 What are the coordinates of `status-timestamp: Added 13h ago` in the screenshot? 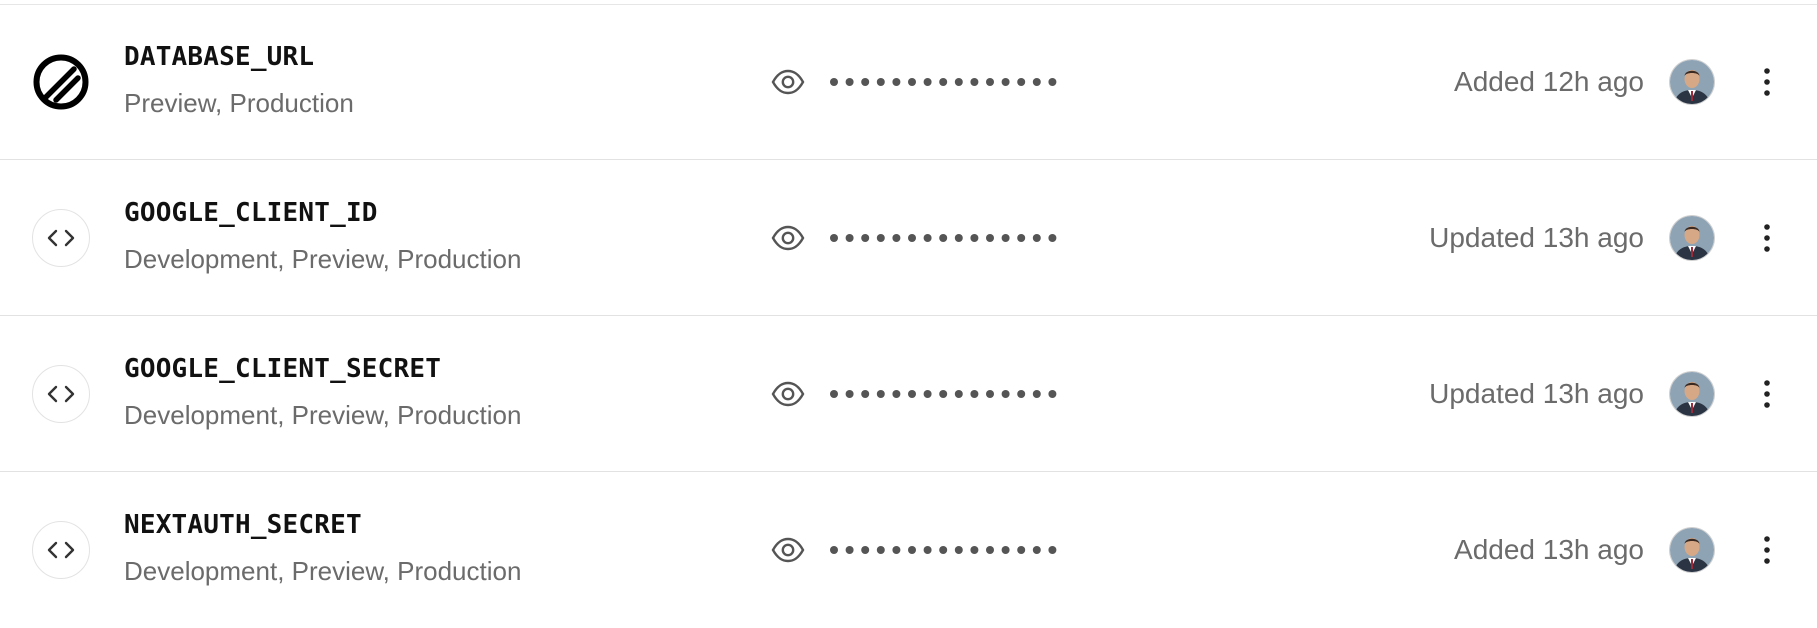 It's located at (1549, 549).